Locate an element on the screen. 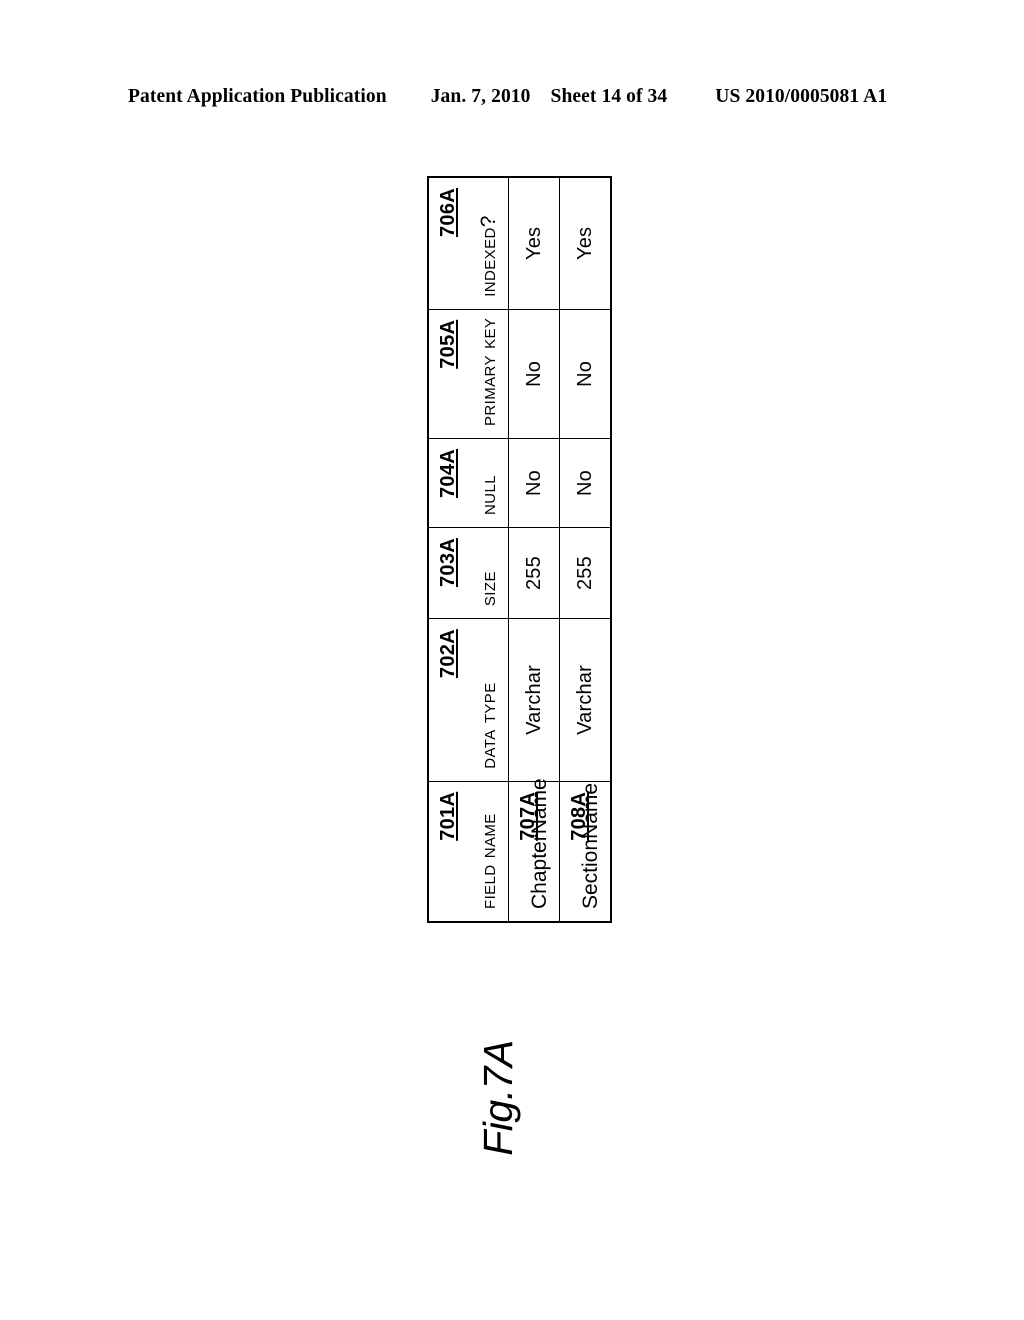 Image resolution: width=1024 pixels, height=1320 pixels. header-label-data-type: Data Type is located at coordinates (488, 725).